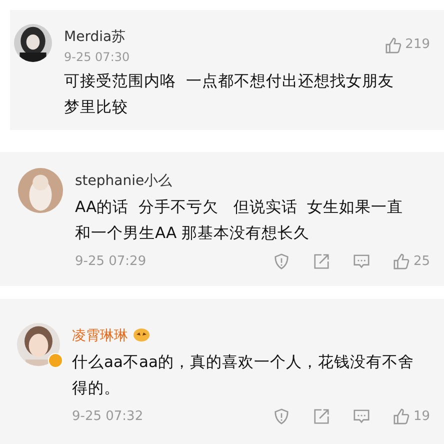  Describe the element at coordinates (417, 45) in the screenshot. I see `like-count: 219` at that location.